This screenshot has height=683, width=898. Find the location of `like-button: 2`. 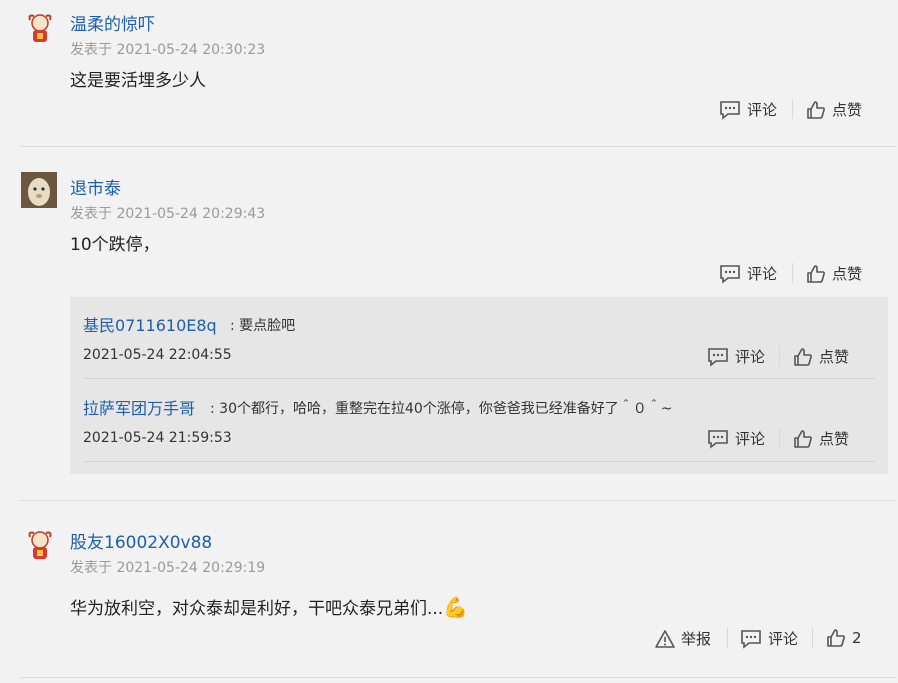

like-button: 2 is located at coordinates (844, 638).